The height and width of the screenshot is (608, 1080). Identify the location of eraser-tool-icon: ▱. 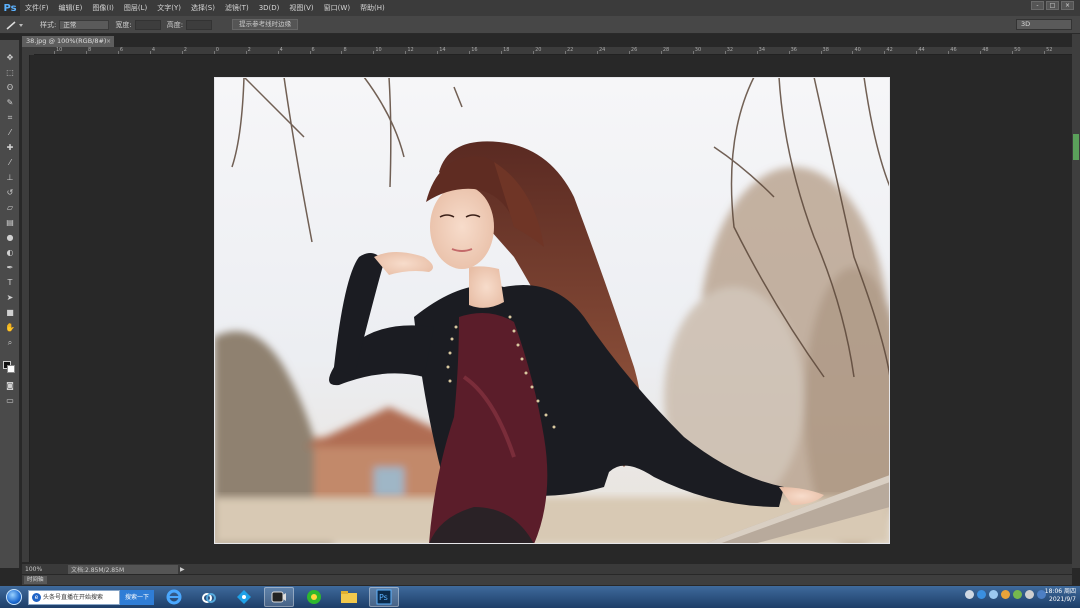
(10, 207).